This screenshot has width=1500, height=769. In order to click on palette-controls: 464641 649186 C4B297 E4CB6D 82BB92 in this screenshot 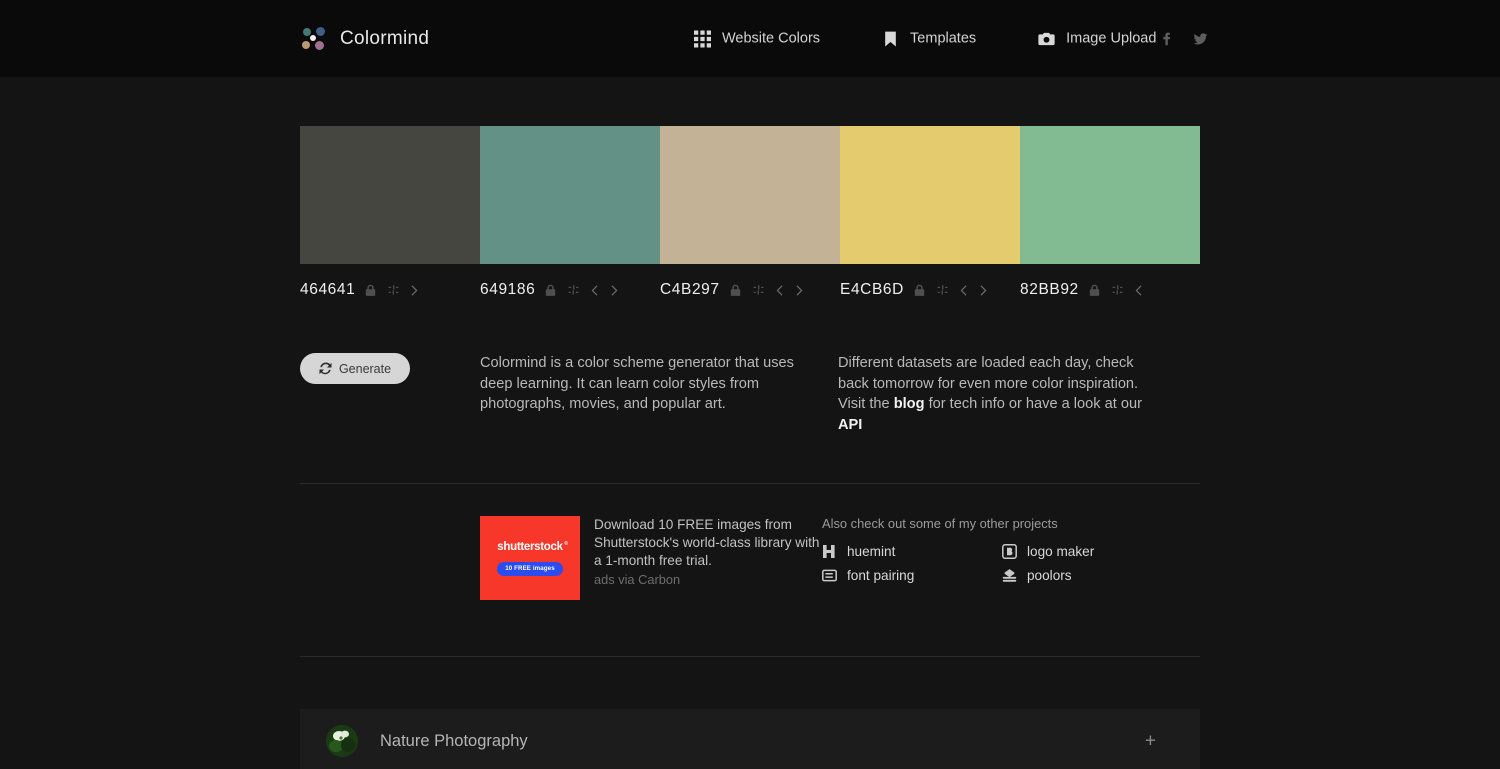, I will do `click(750, 290)`.